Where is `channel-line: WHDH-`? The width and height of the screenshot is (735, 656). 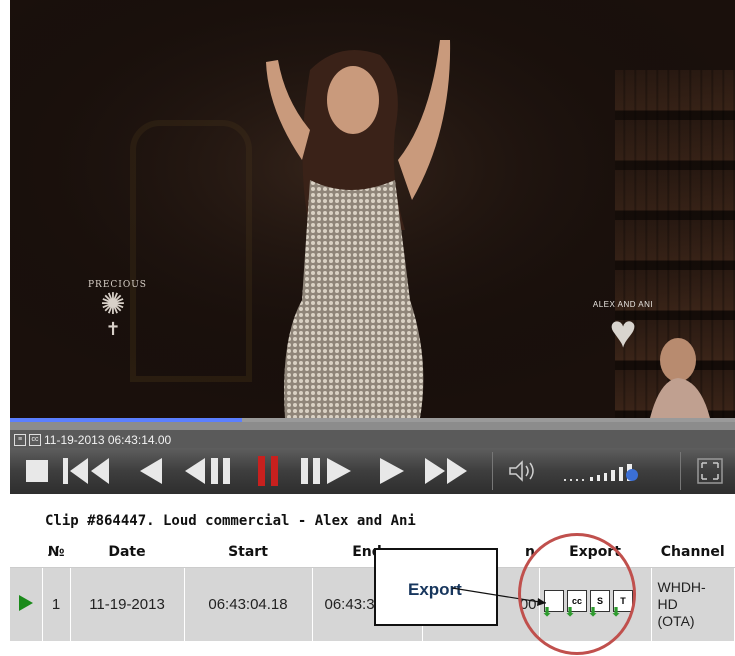
channel-line: WHDH- is located at coordinates (681, 587).